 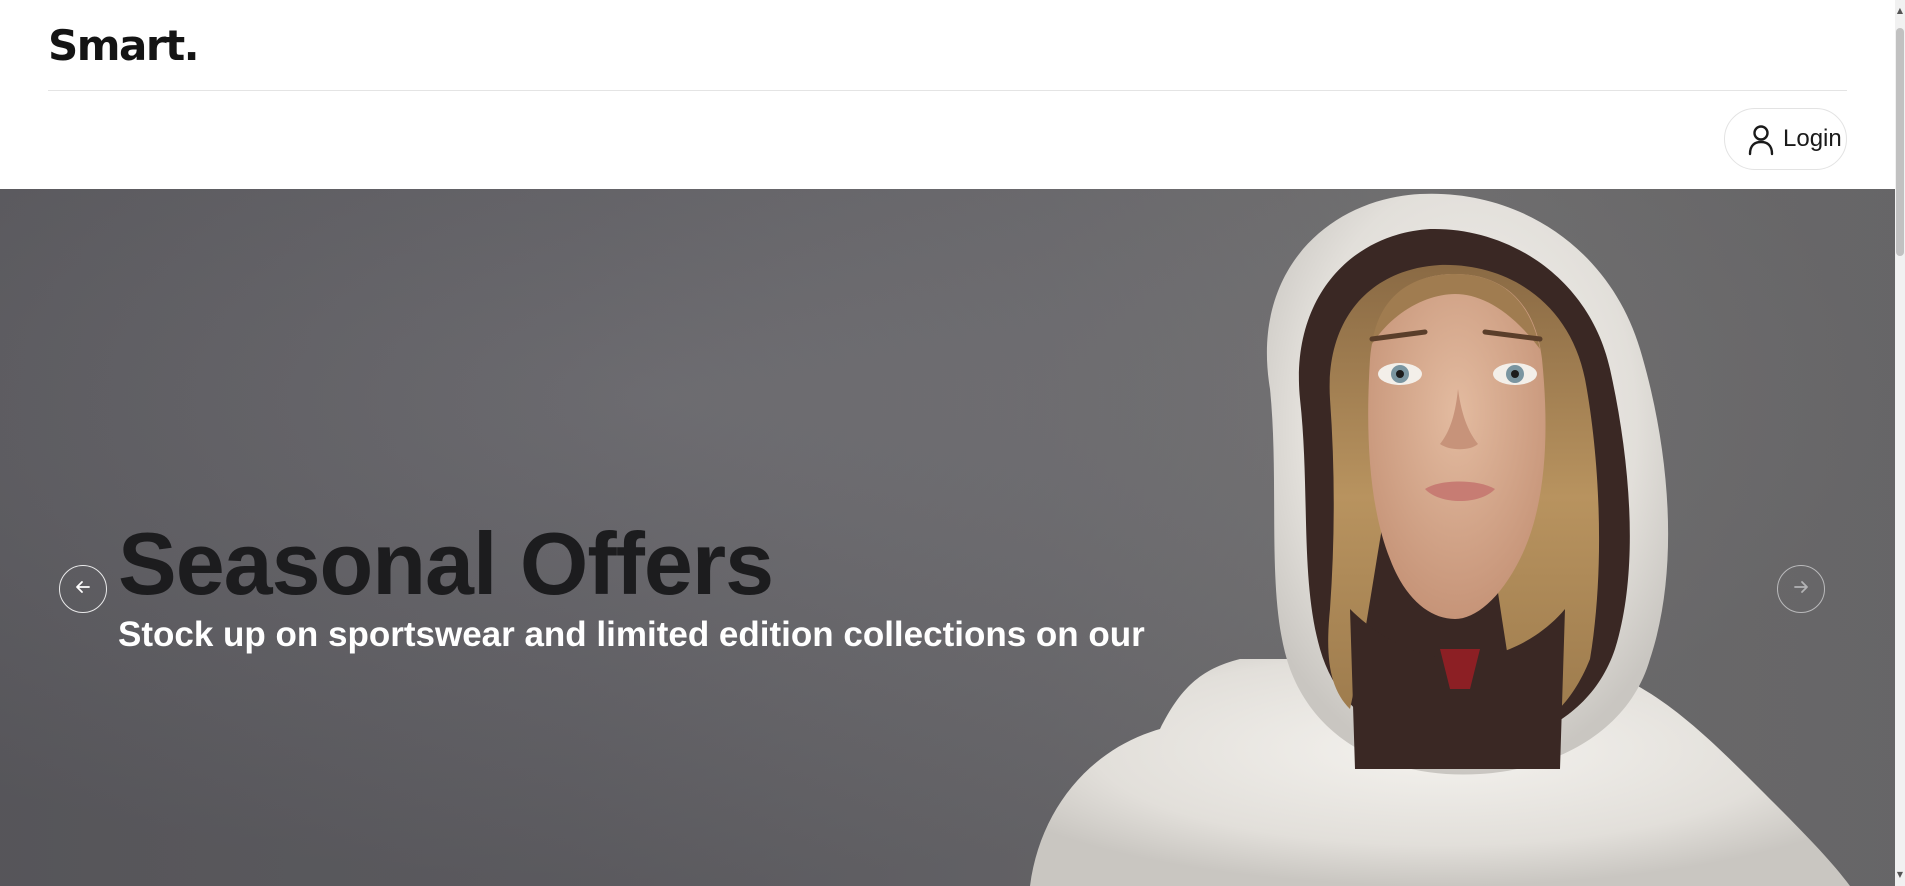 What do you see at coordinates (1900, 142) in the screenshot?
I see `scroll-thumb` at bounding box center [1900, 142].